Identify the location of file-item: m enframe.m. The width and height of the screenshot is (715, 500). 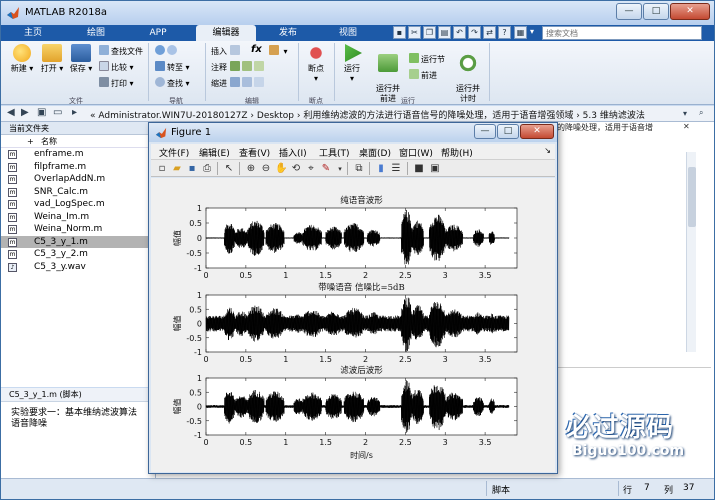
(78, 154).